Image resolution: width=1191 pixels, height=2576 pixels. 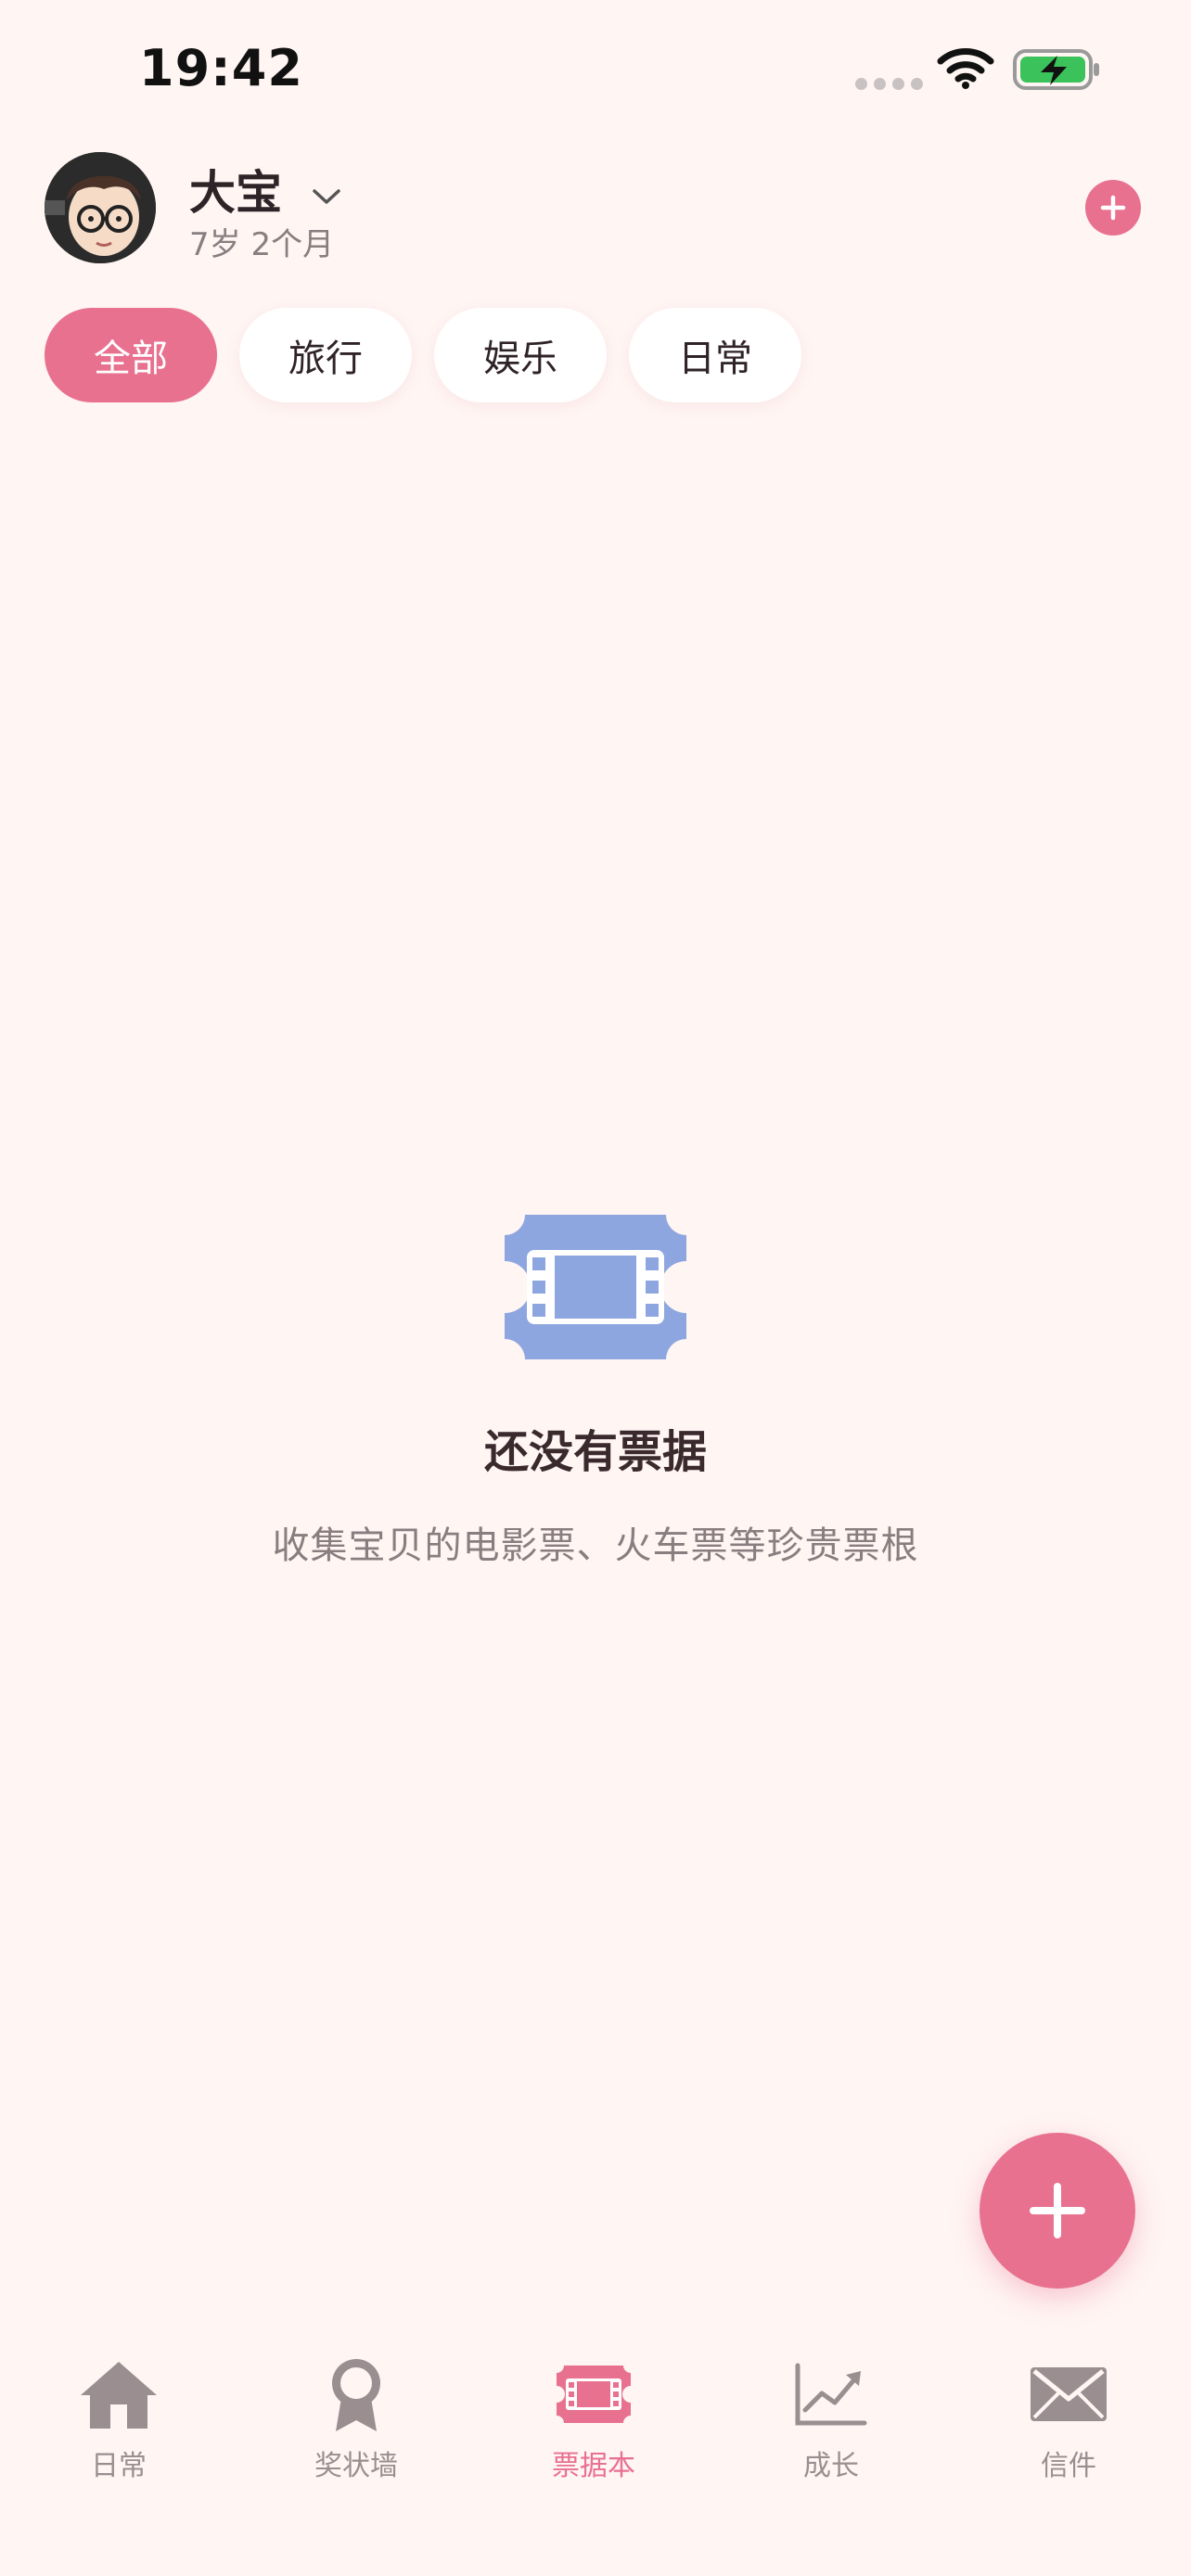 I want to click on profile-age: 7岁 2个月, so click(x=262, y=244).